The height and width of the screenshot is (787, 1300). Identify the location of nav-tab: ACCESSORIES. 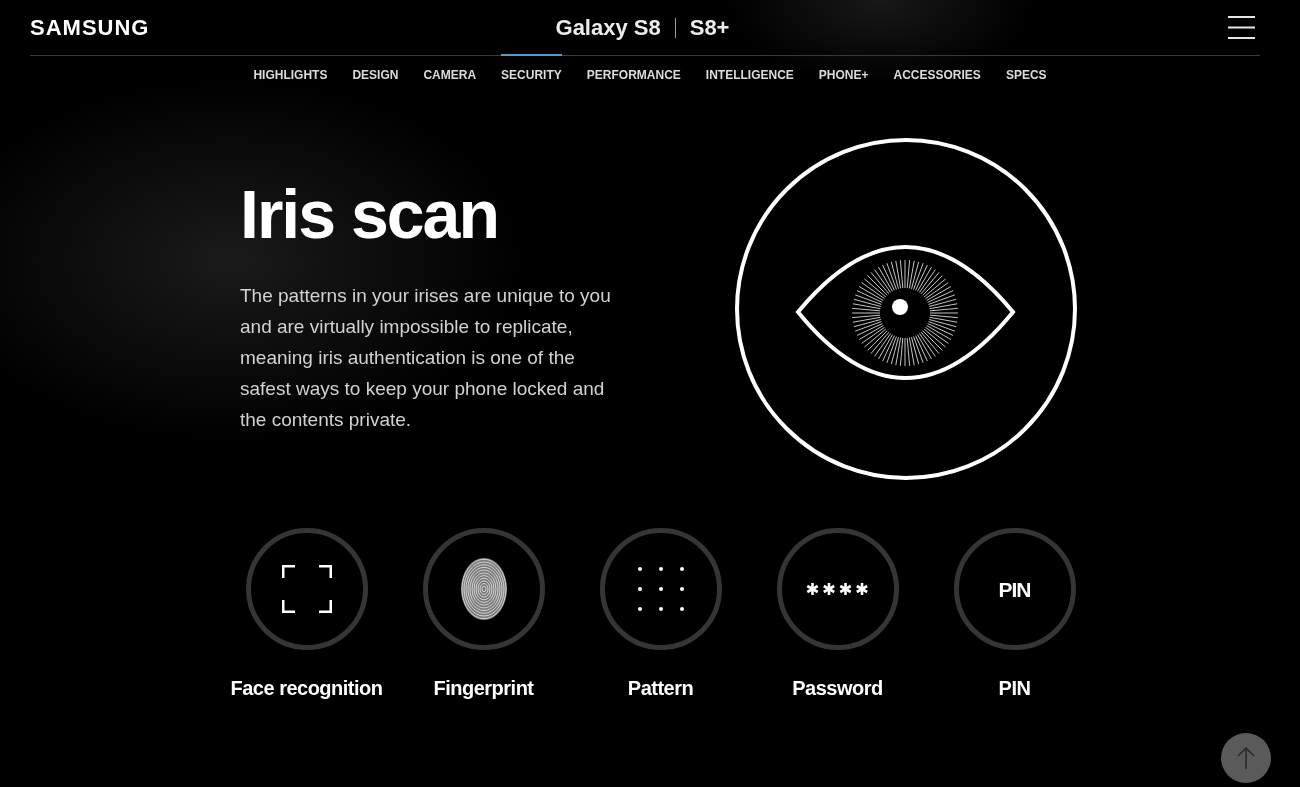
(937, 75).